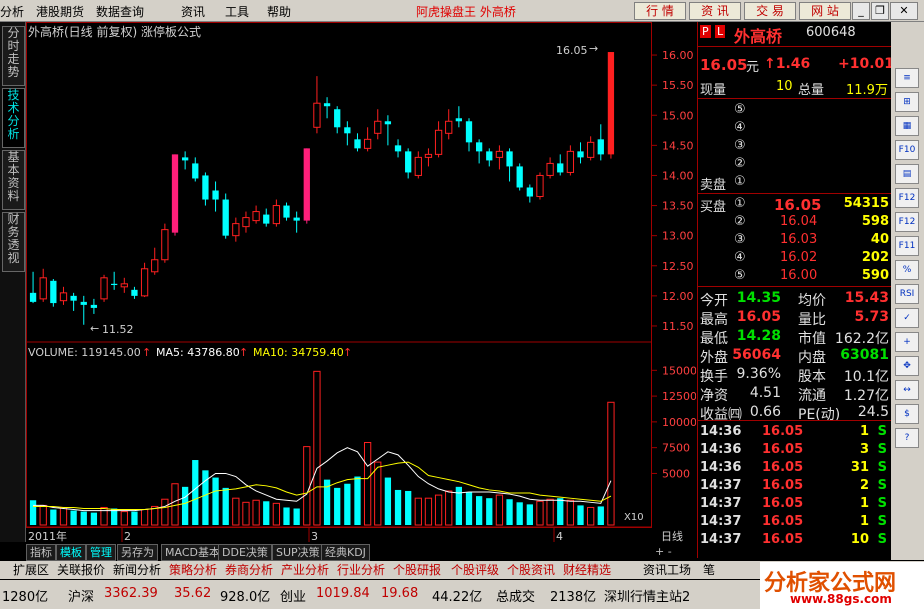 This screenshot has width=924, height=609. Describe the element at coordinates (104, 288) in the screenshot. I see `candle` at that location.